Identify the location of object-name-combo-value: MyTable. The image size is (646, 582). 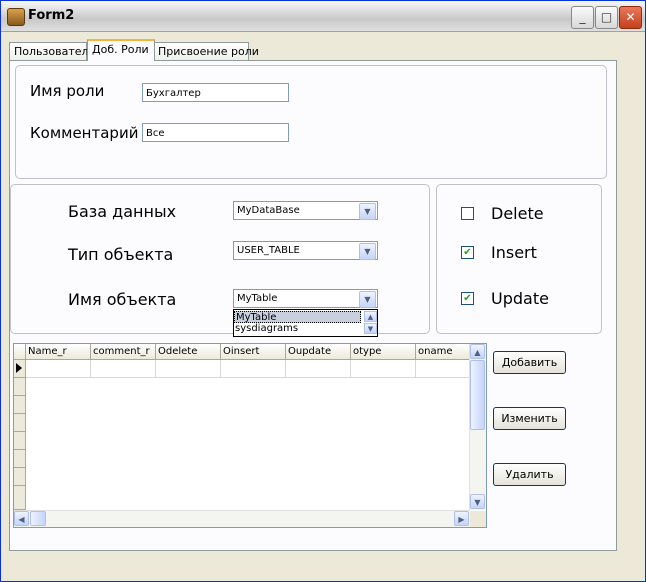
(257, 298).